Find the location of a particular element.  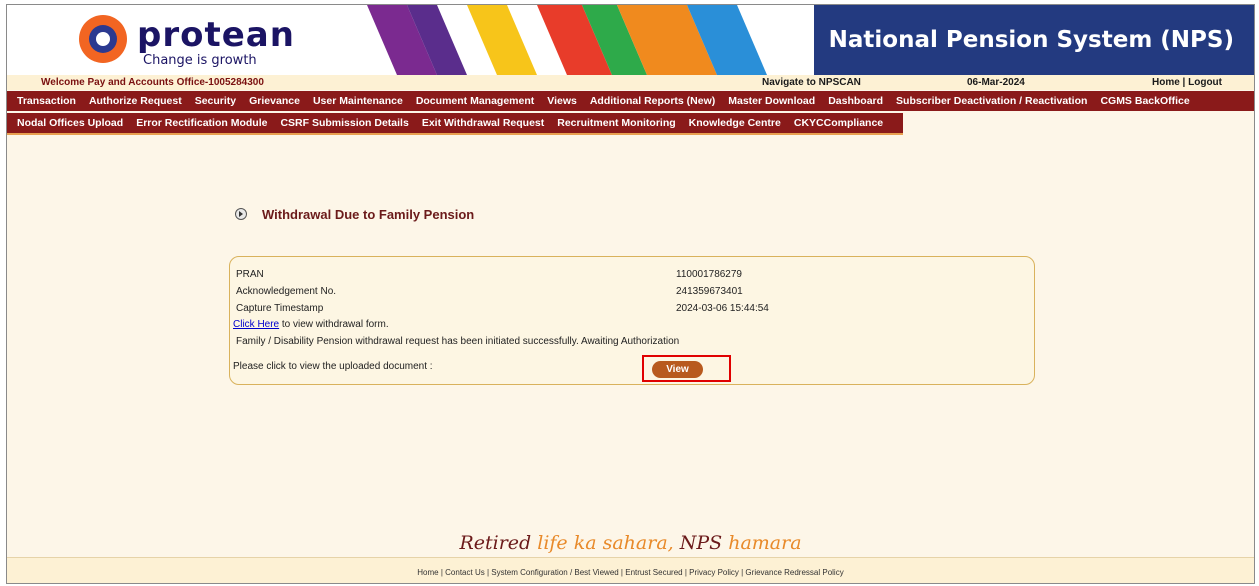

timestamp-label: Capture Timestamp is located at coordinates (280, 308).